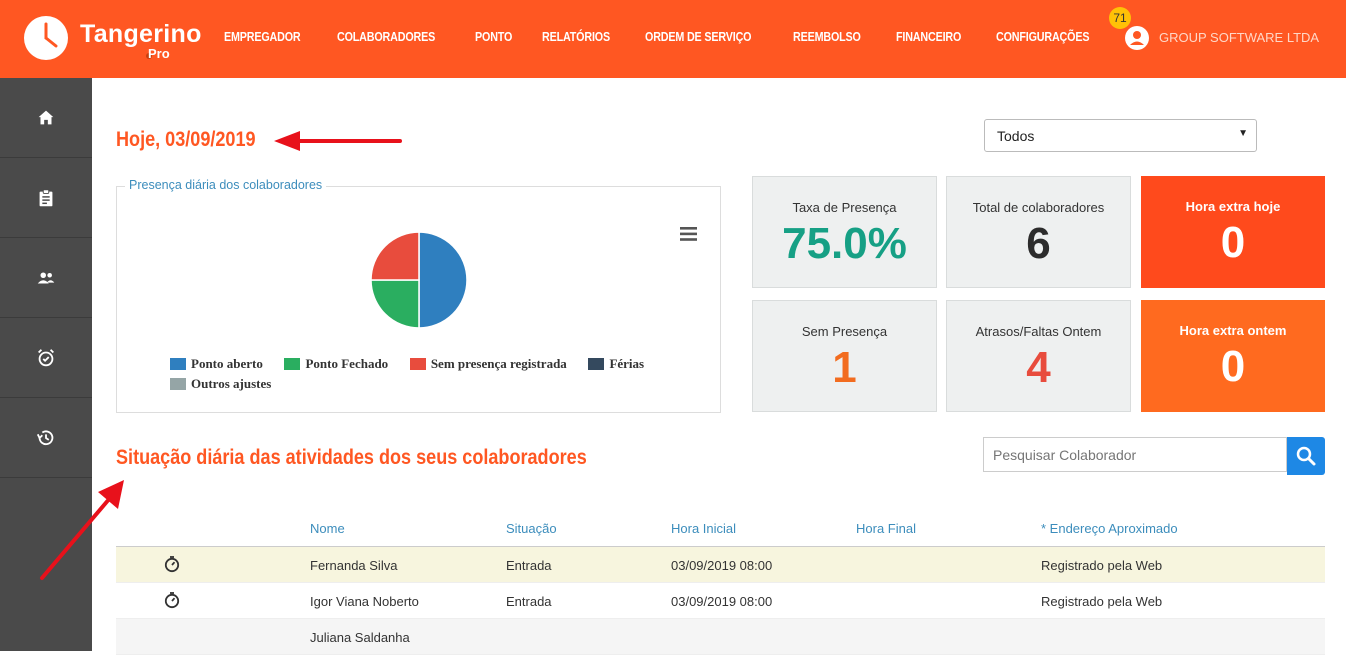 This screenshot has height=655, width=1346. Describe the element at coordinates (1233, 330) in the screenshot. I see `stat-label: Hora extra ontem` at that location.